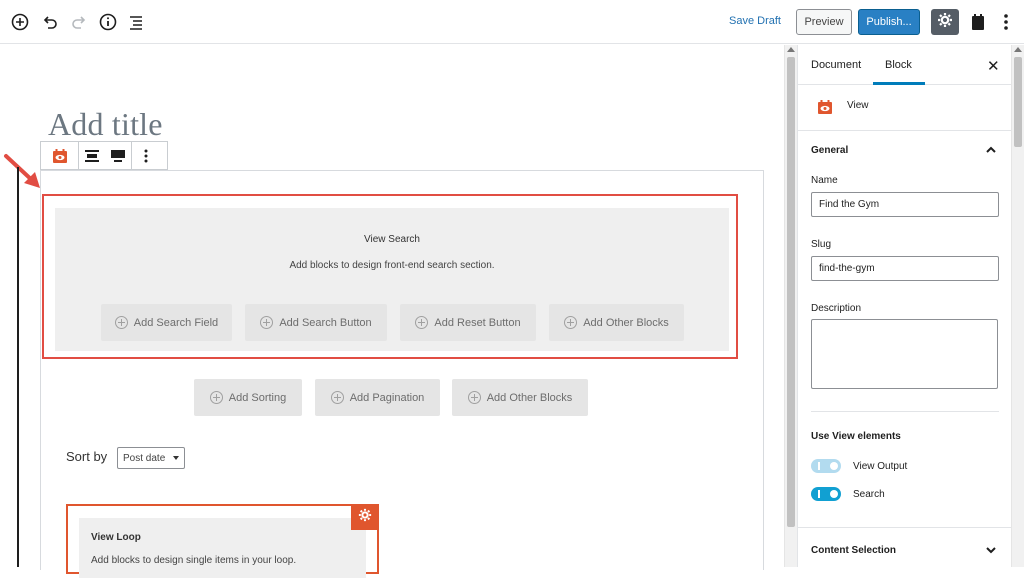  Describe the element at coordinates (821, 244) in the screenshot. I see `slug-label: Slug` at that location.